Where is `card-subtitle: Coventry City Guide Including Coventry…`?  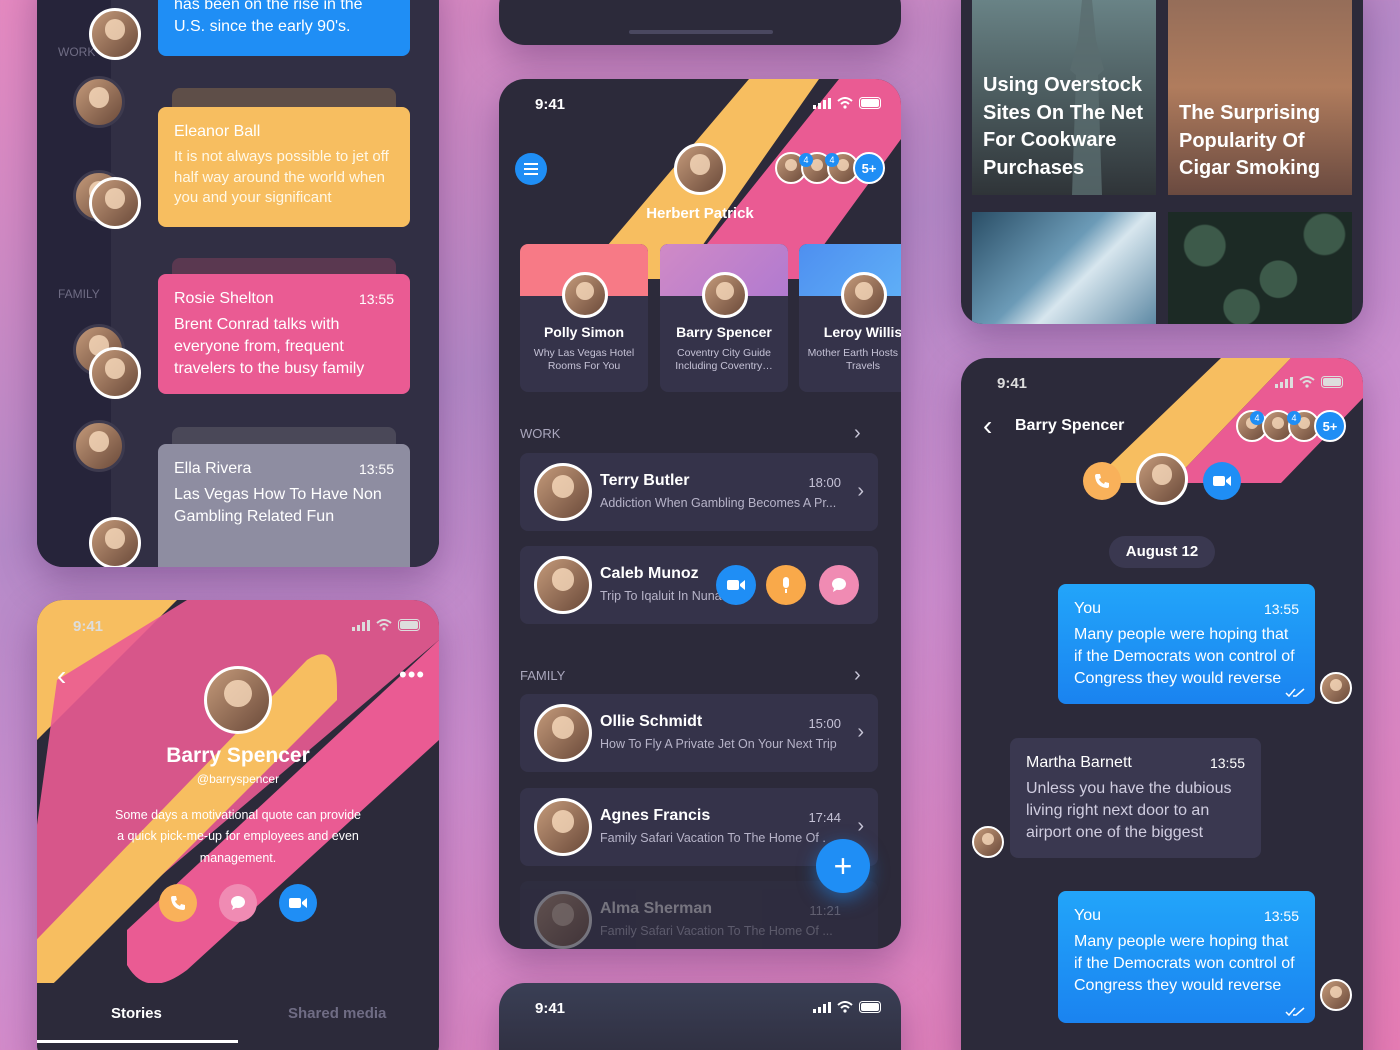
card-subtitle: Coventry City Guide Including Coventry… is located at coordinates (724, 360).